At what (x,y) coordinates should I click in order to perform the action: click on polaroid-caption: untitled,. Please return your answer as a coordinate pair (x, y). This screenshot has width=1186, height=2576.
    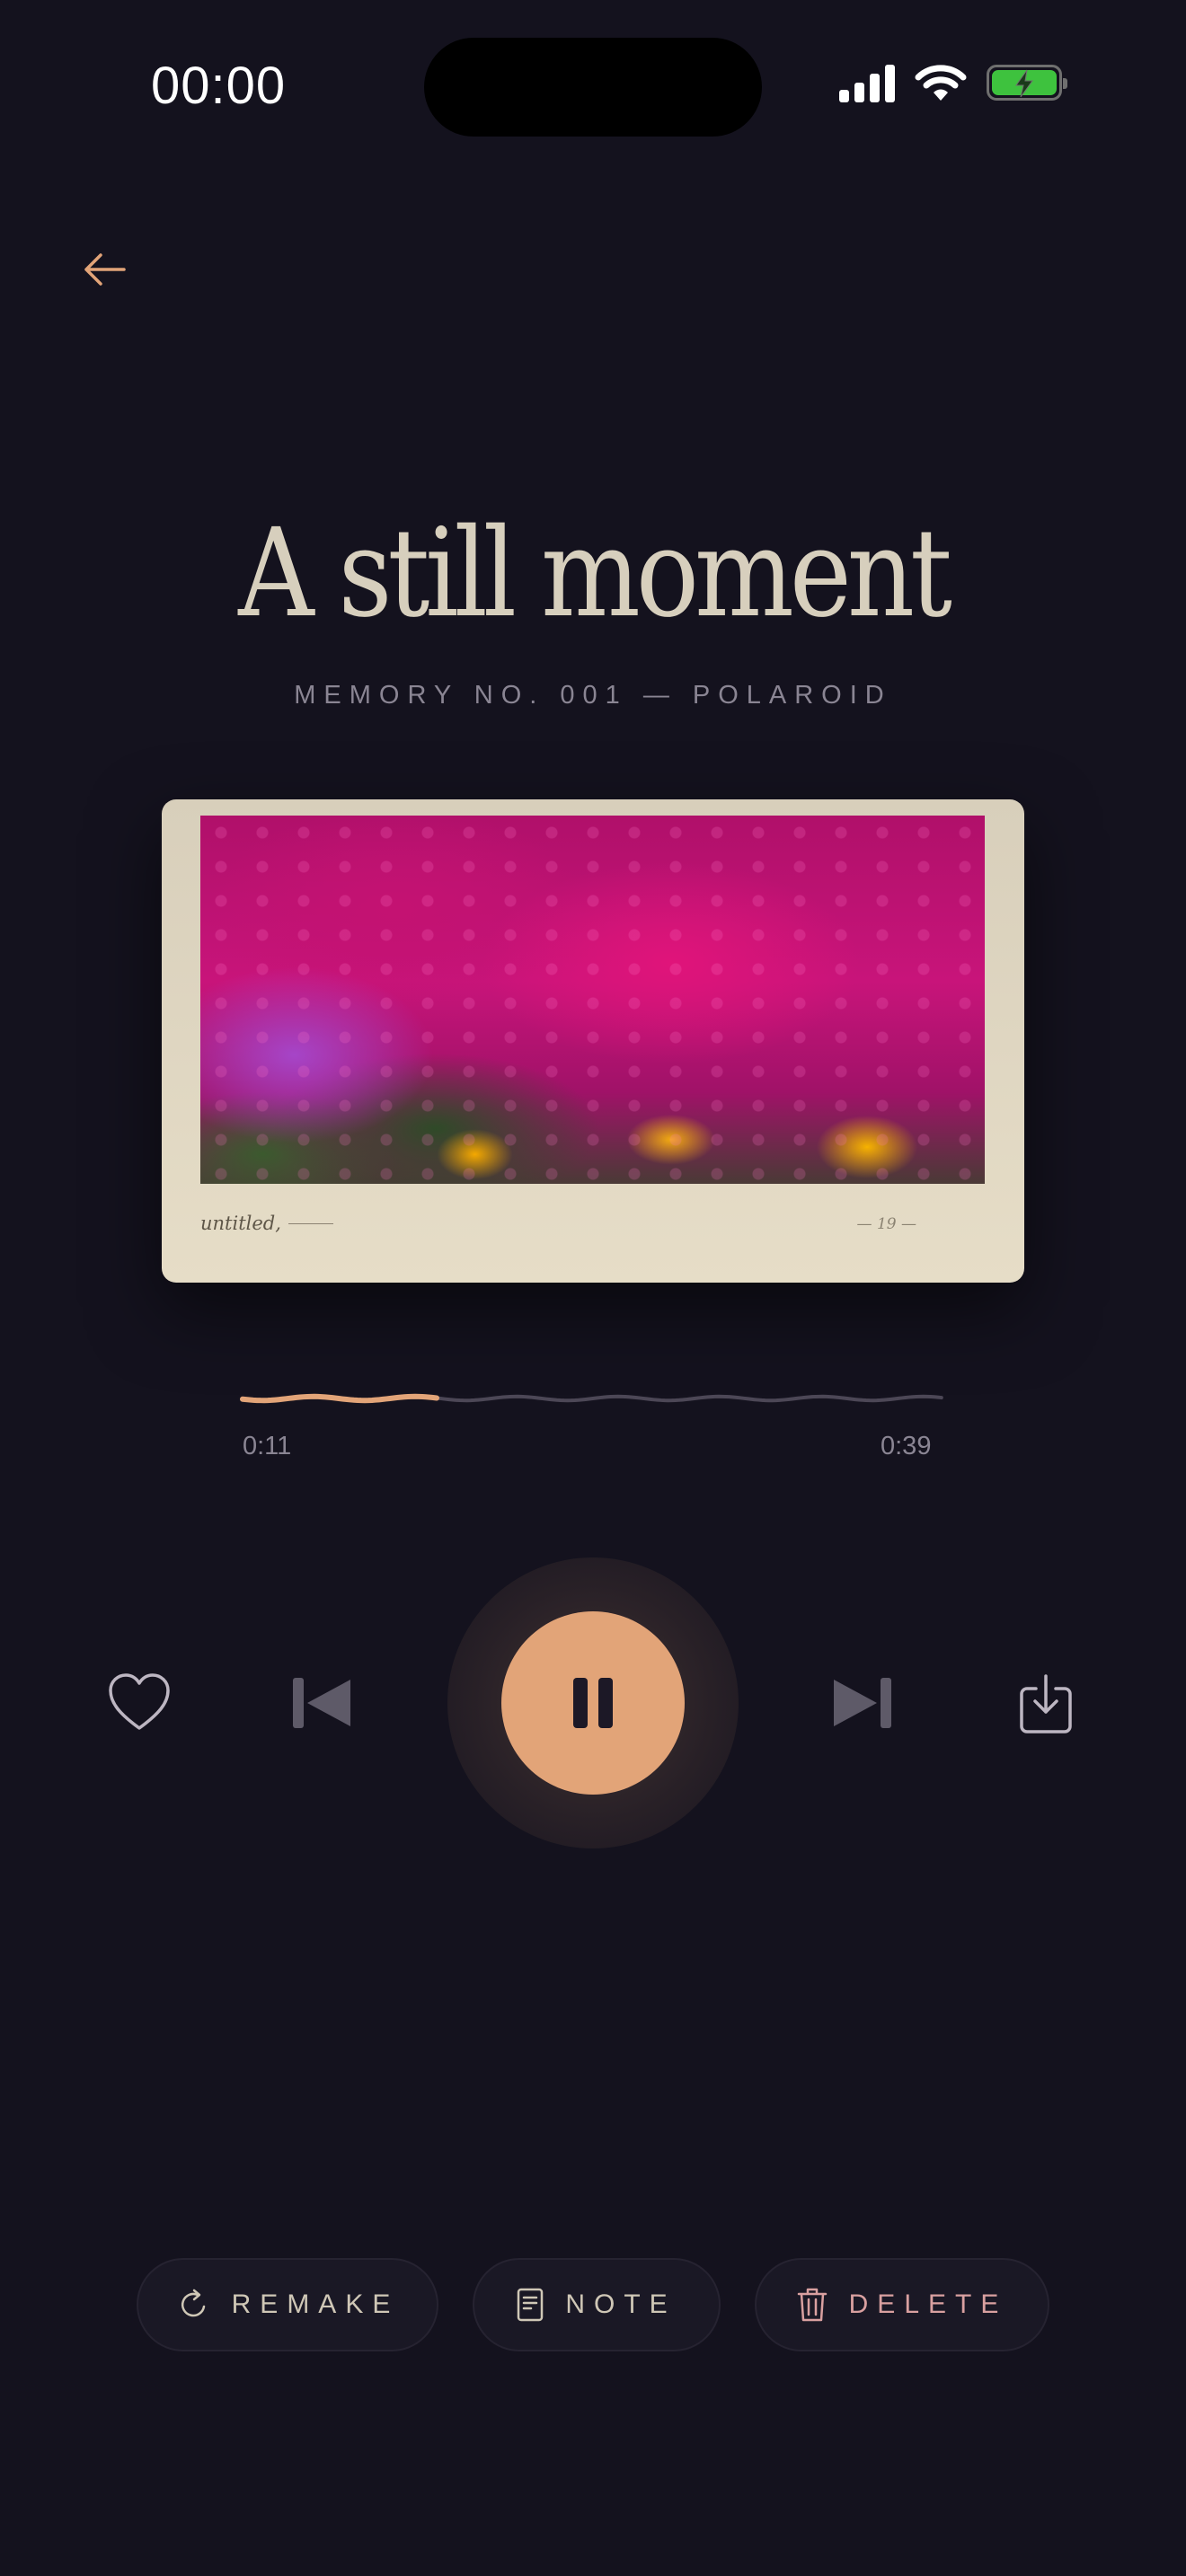
    Looking at the image, I should click on (266, 1223).